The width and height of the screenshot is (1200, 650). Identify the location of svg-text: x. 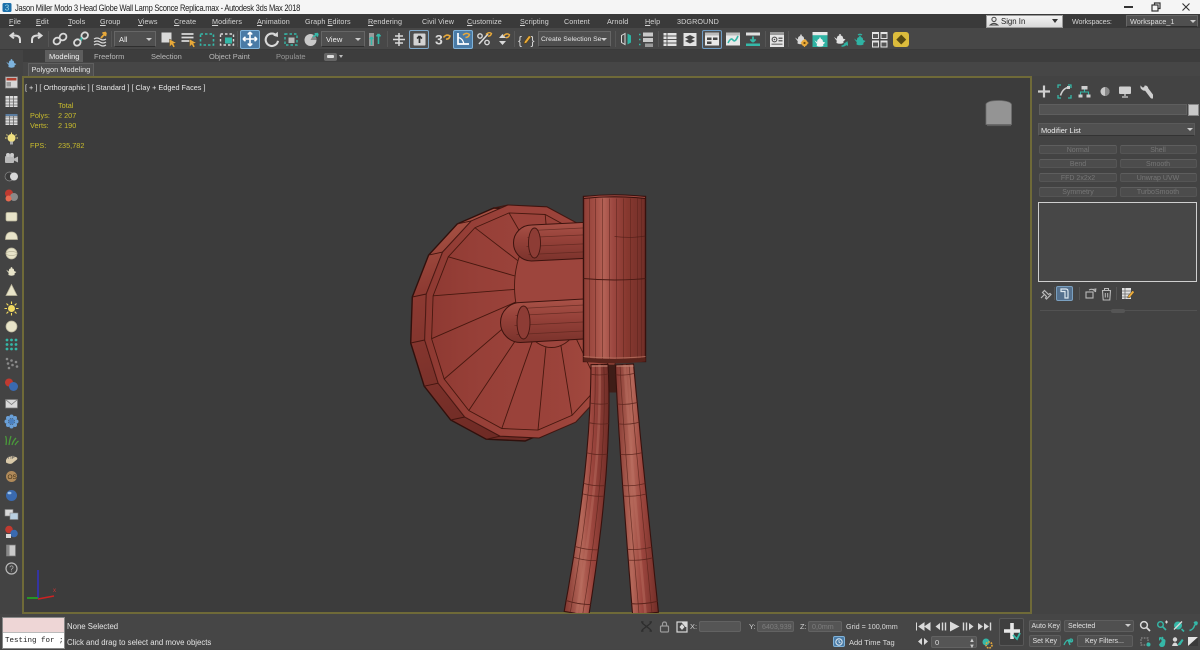
(54, 591).